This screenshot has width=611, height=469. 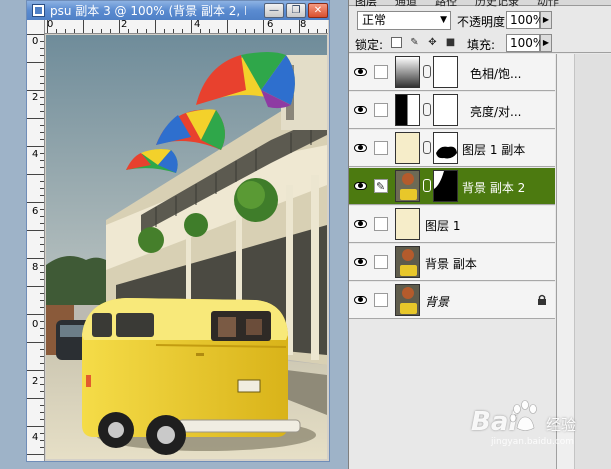 I want to click on restore-button: ❐, so click(x=296, y=10).